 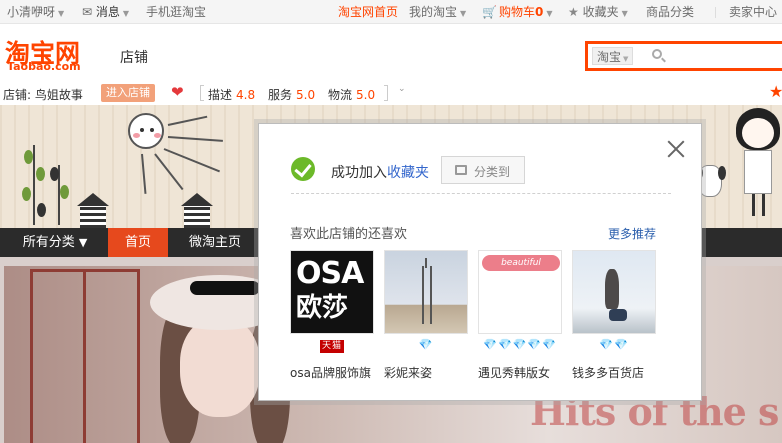 I want to click on shop-badges: 天猫, so click(x=332, y=345).